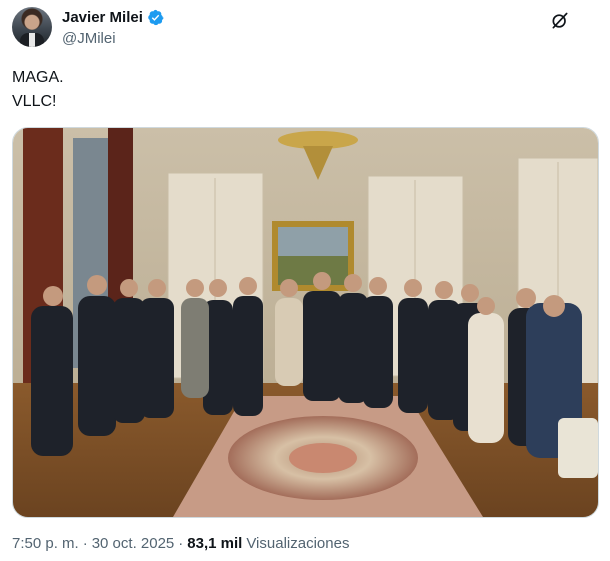 The width and height of the screenshot is (610, 561). Describe the element at coordinates (560, 21) in the screenshot. I see `grok-icon` at that location.